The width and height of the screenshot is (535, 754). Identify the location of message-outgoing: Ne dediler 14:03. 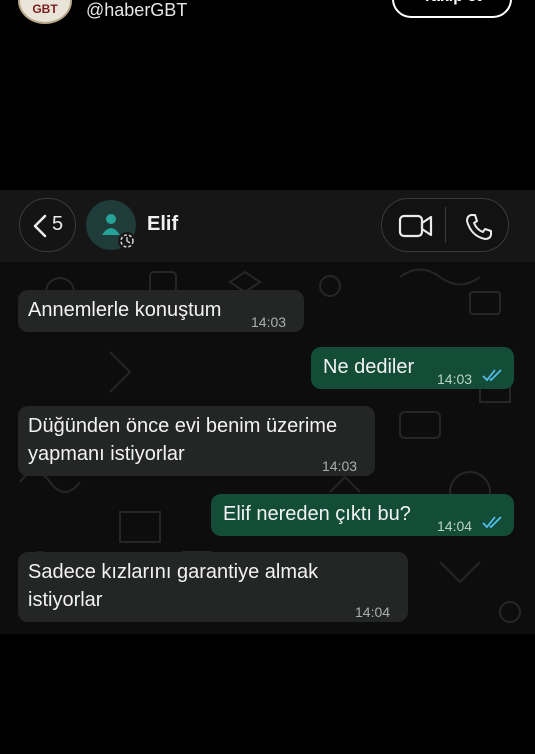
(412, 368).